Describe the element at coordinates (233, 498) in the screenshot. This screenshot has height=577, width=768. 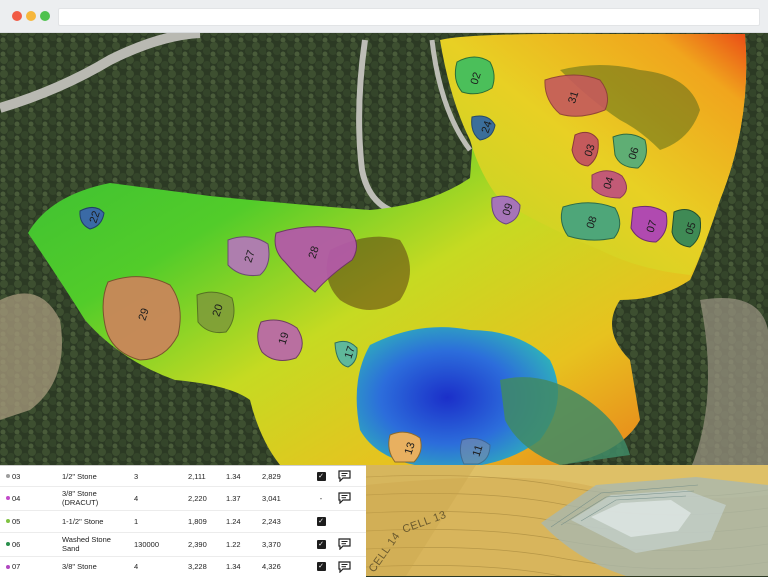
I see `row-ratio: 1.37` at that location.